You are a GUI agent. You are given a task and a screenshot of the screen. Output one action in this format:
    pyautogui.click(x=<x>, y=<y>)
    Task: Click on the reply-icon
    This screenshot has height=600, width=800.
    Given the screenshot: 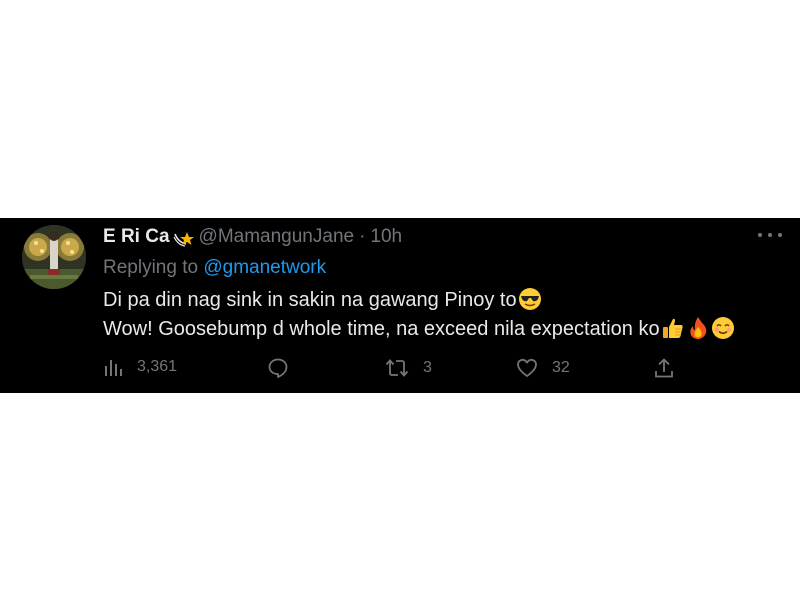 What is the action you would take?
    pyautogui.click(x=278, y=368)
    